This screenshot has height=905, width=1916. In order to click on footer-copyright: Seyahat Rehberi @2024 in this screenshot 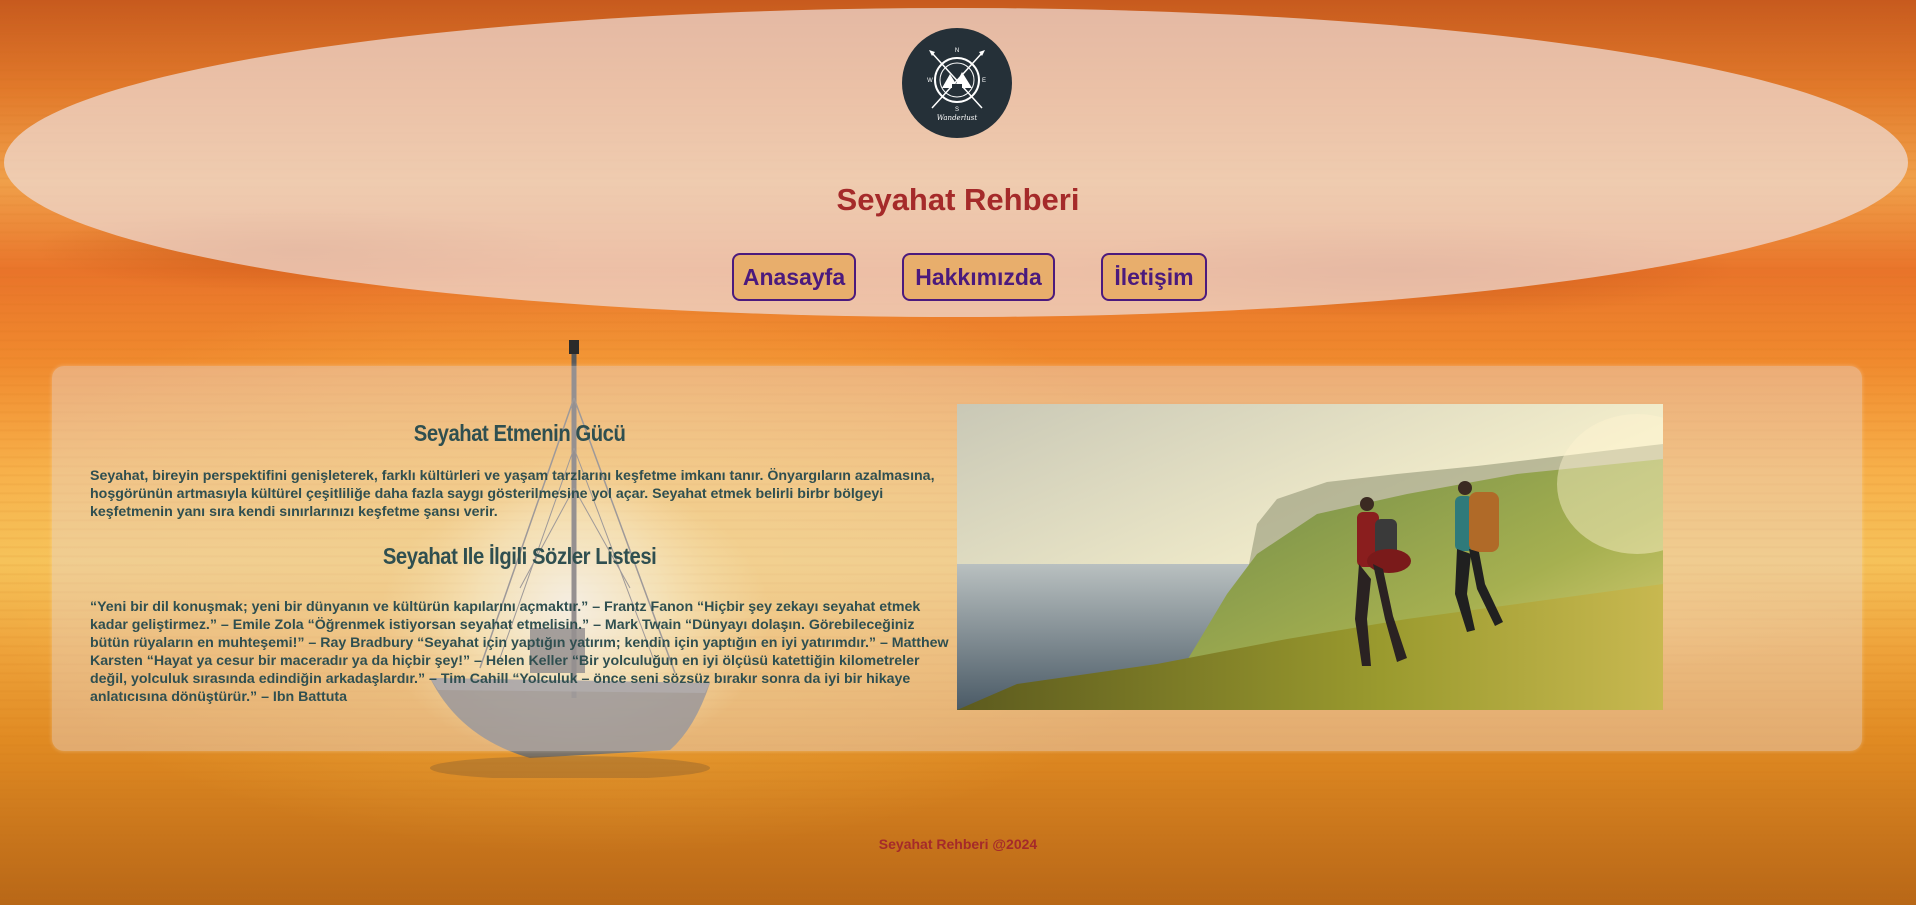, I will do `click(958, 844)`.